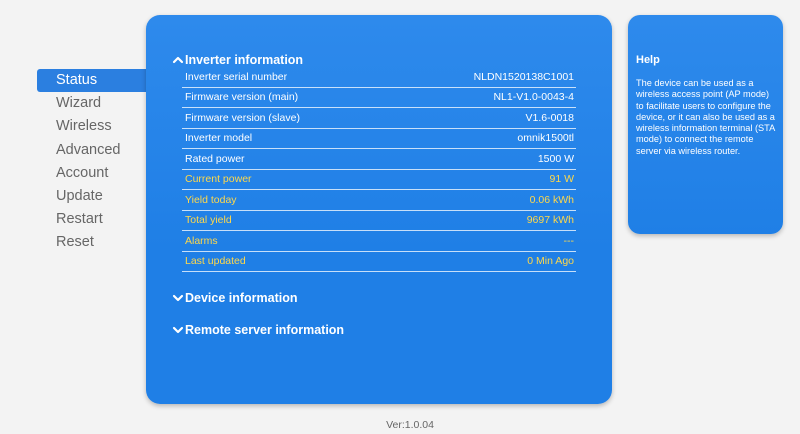 The image size is (800, 434). I want to click on row-value: 0 Min Ago, so click(550, 261).